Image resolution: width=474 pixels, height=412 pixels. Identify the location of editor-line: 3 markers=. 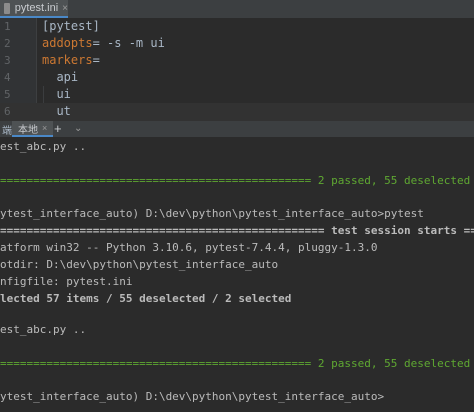
(237, 60).